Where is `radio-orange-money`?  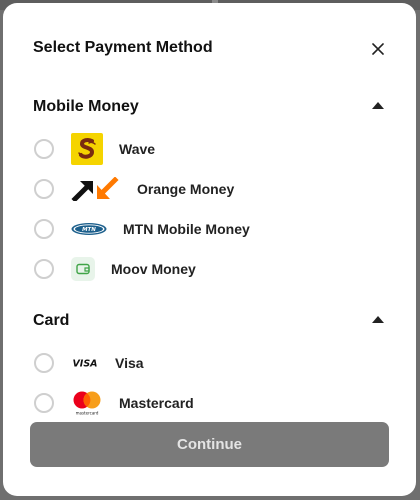 radio-orange-money is located at coordinates (44, 189).